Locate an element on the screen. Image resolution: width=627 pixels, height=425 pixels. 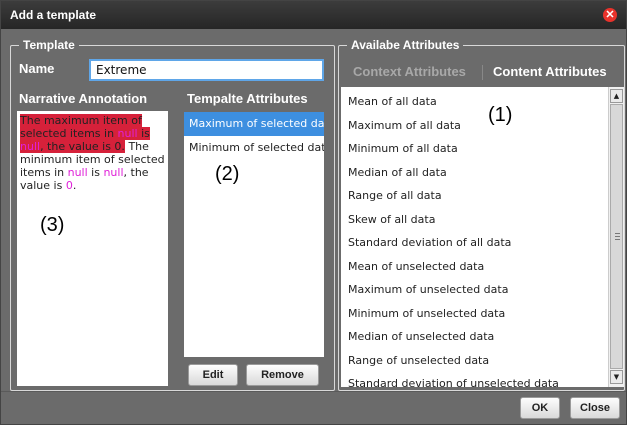
name-input is located at coordinates (206, 70).